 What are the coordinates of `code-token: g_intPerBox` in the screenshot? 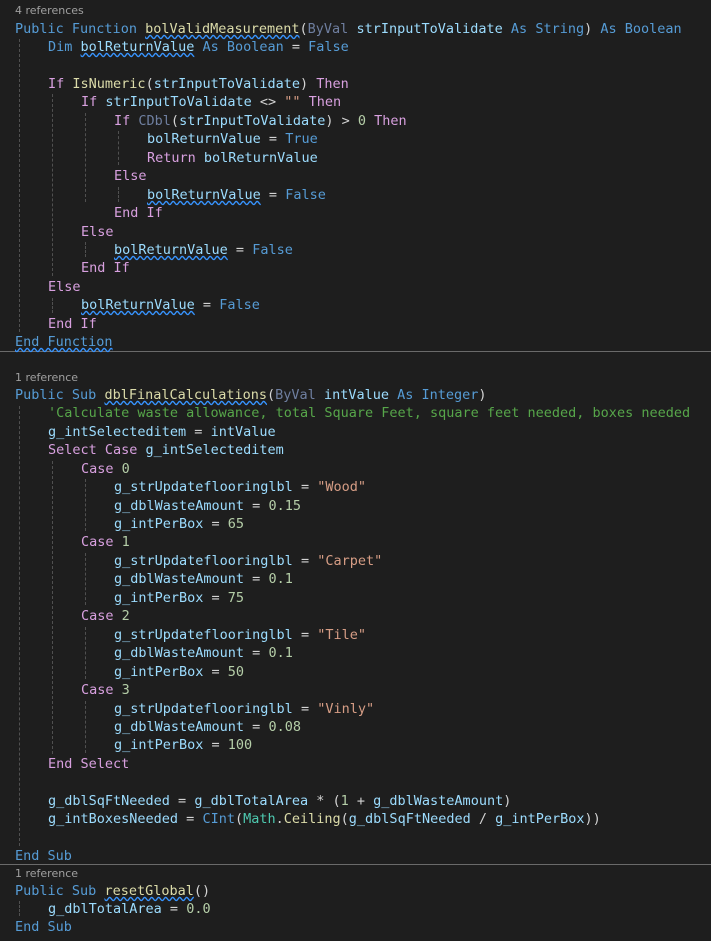 It's located at (159, 745).